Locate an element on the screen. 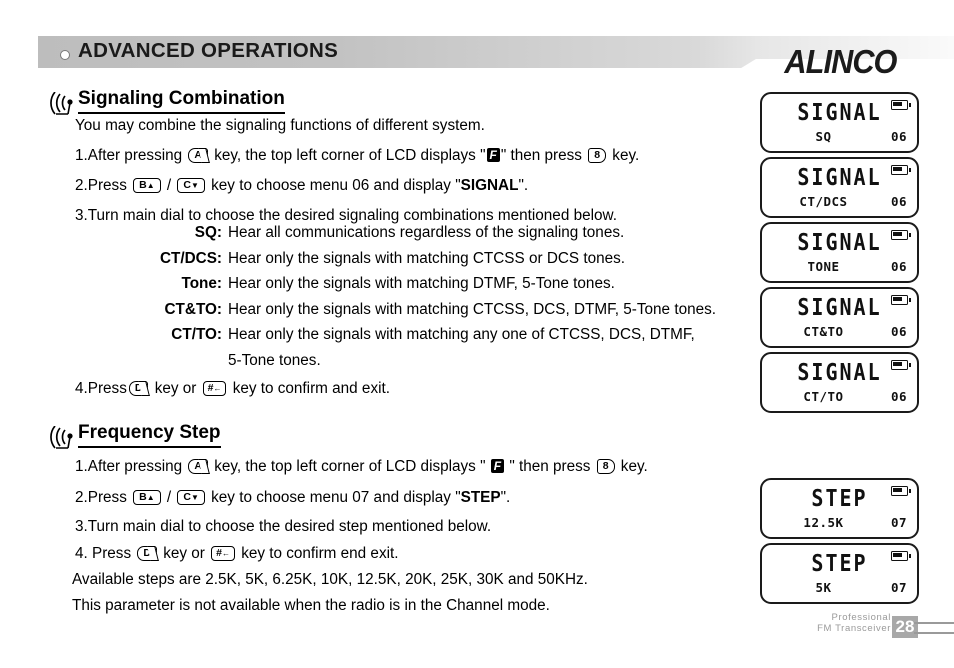 The width and height of the screenshot is (954, 668). step-2-text-b: key to choose menu 07 and display " is located at coordinates (336, 497).